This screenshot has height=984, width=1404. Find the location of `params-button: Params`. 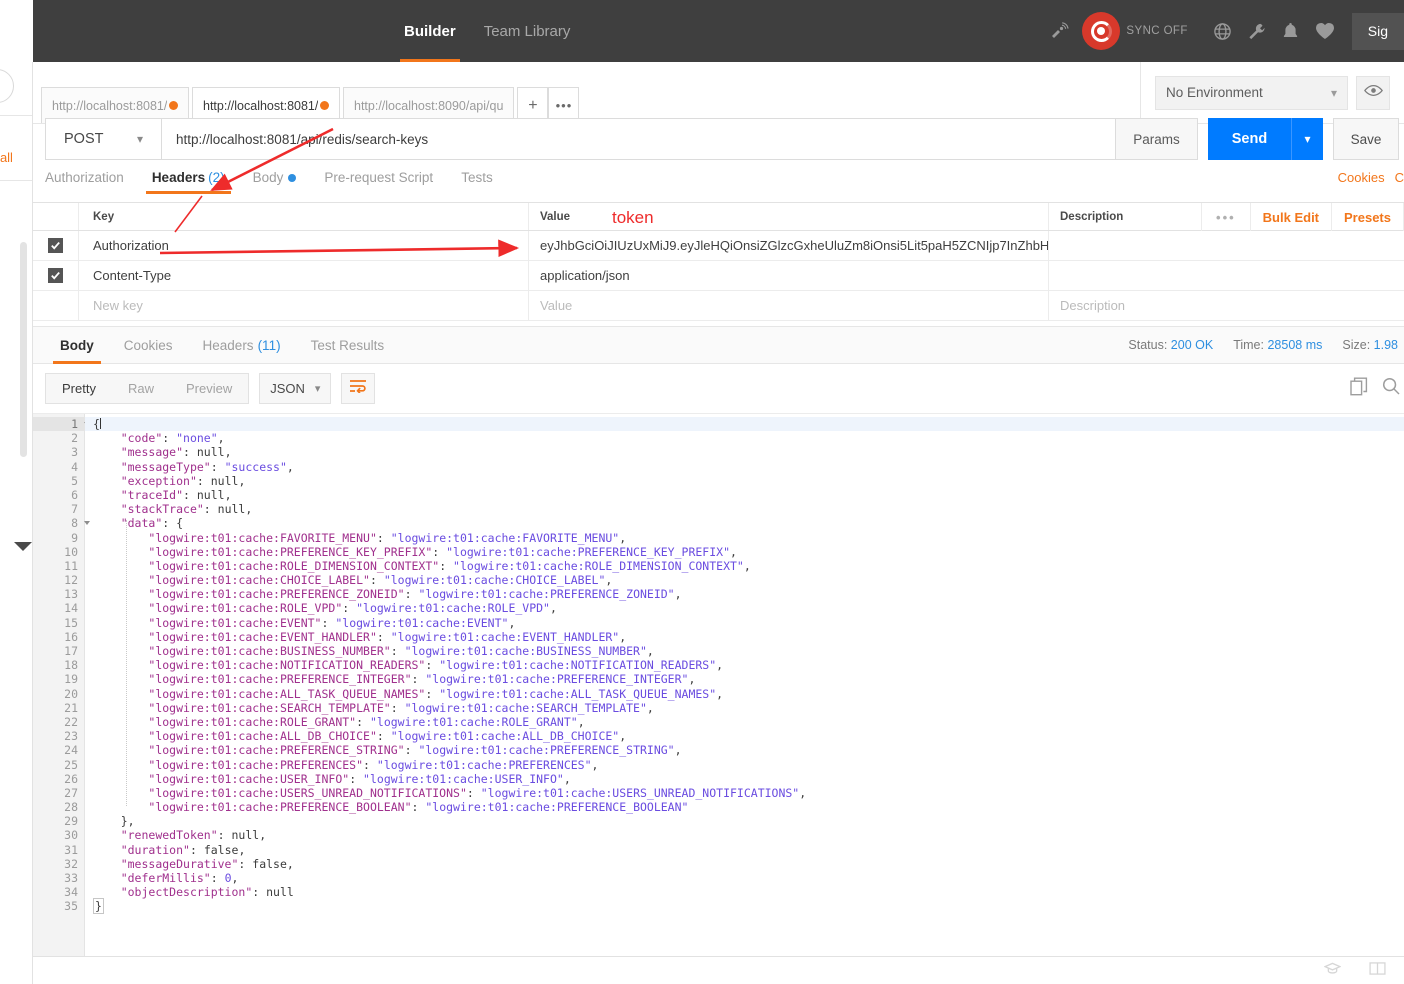

params-button: Params is located at coordinates (1157, 139).